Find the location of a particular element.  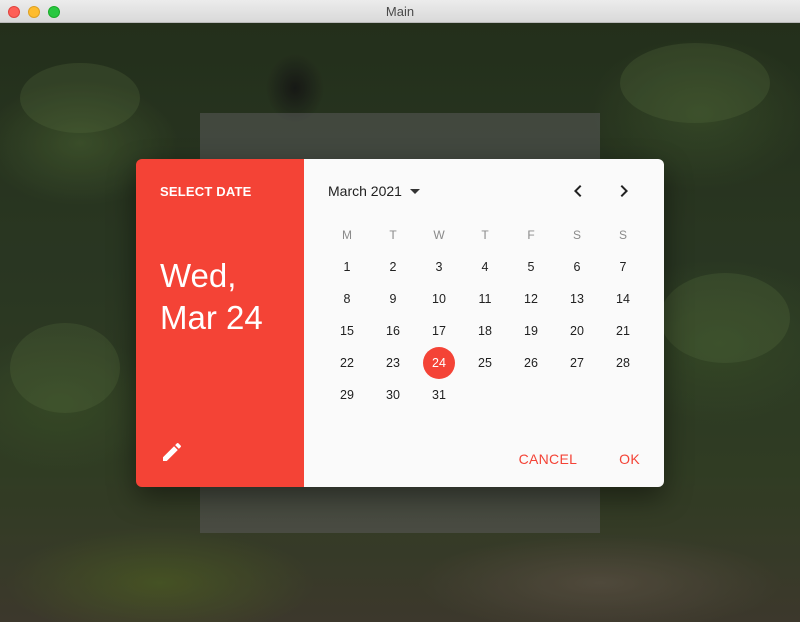

weekday-header-row: MTWTFSS is located at coordinates (485, 235).